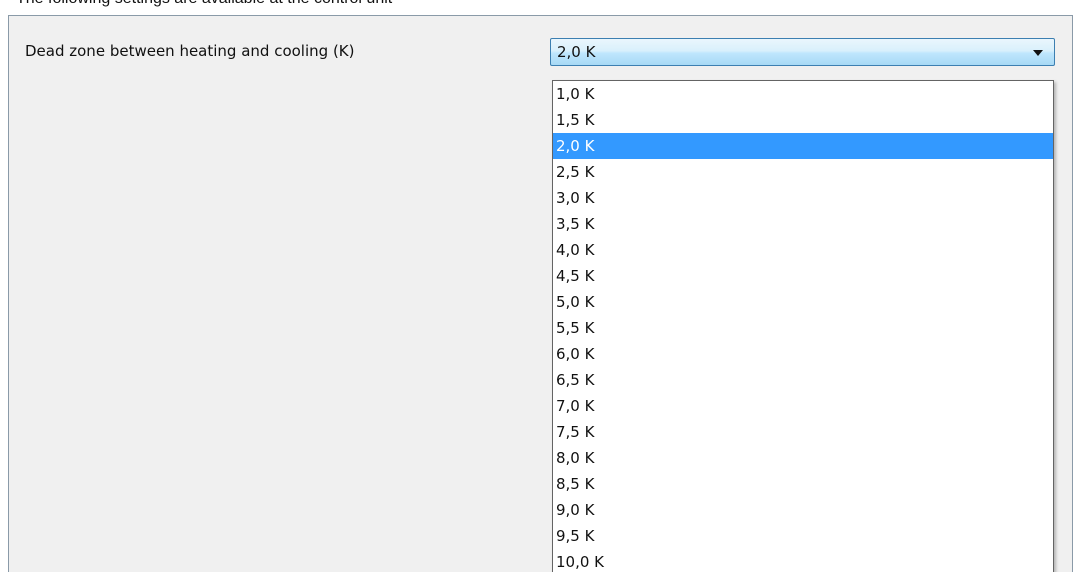 The width and height of the screenshot is (1075, 572). Describe the element at coordinates (802, 52) in the screenshot. I see `dead-zone-dropdown: 2,0 K` at that location.